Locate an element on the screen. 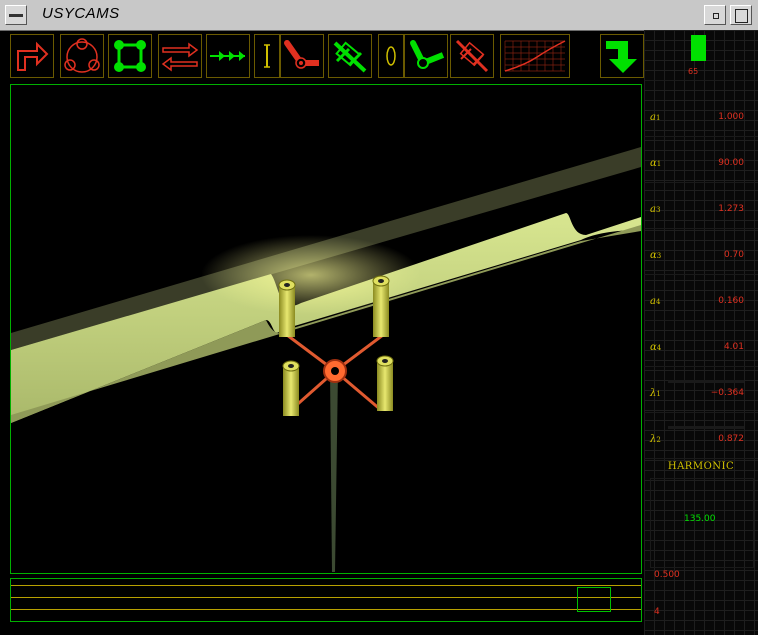 The width and height of the screenshot is (758, 635). param-value: 1.273 is located at coordinates (731, 209).